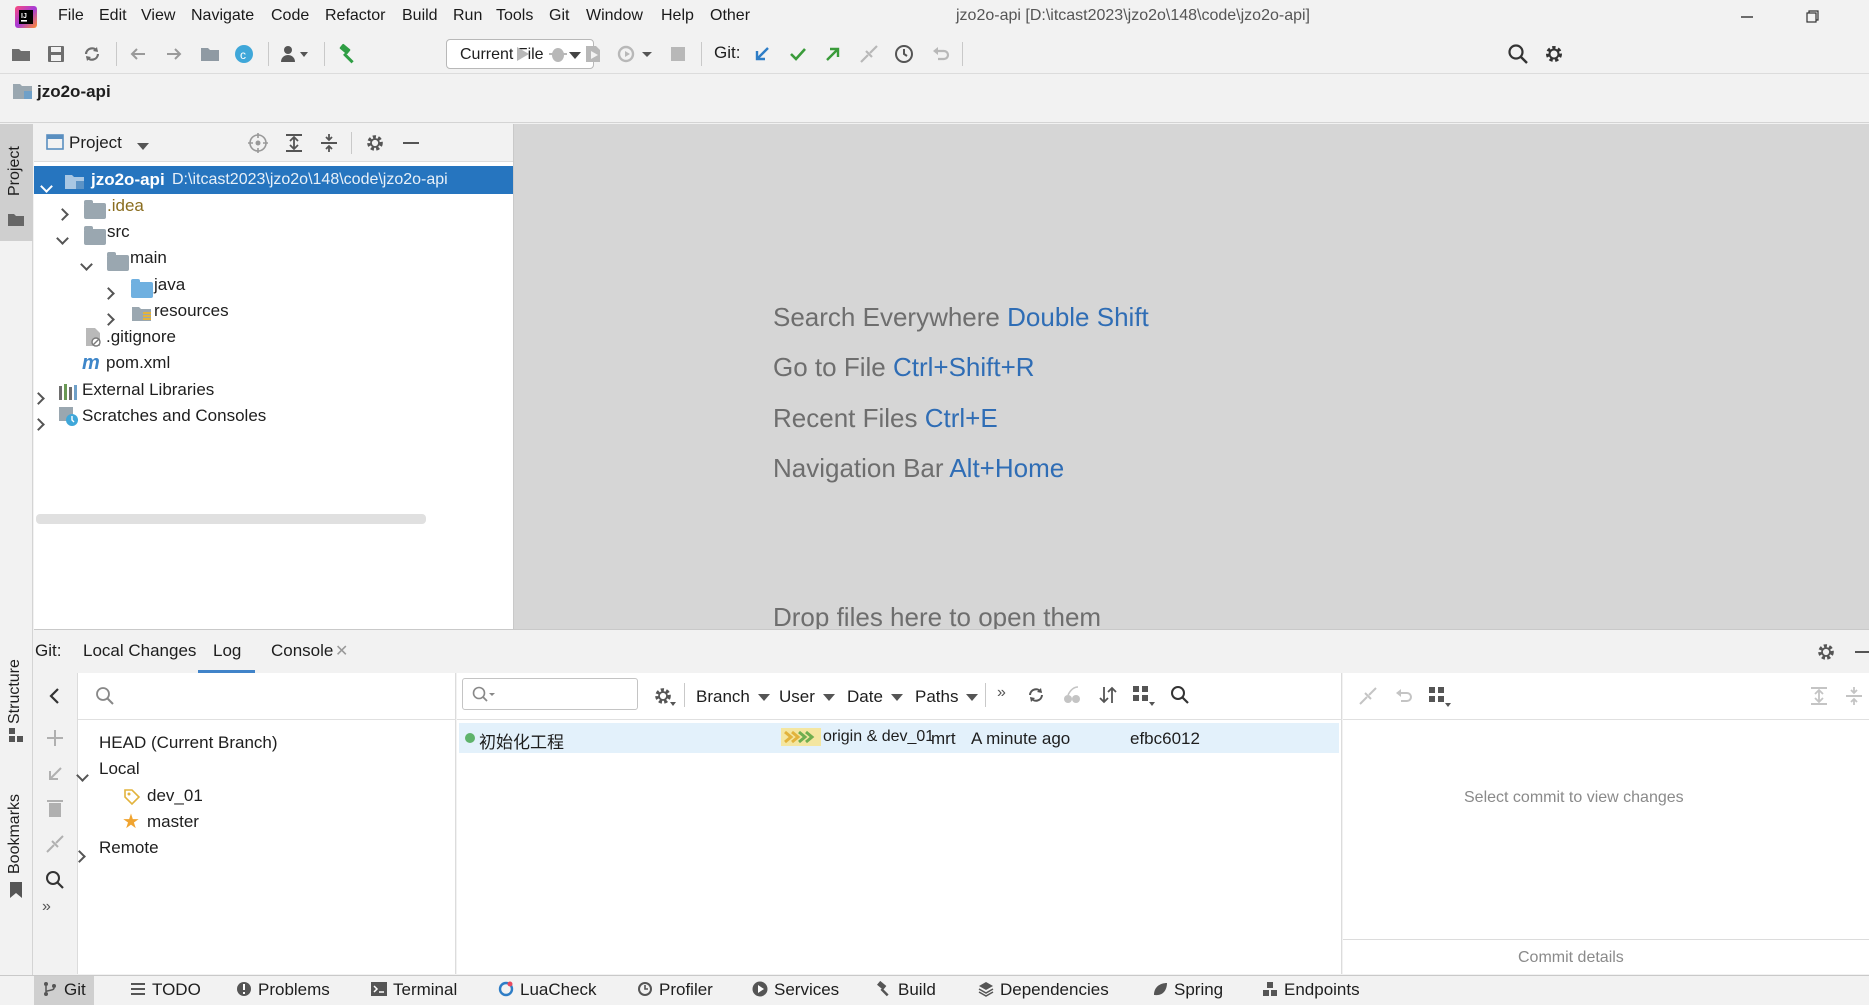 The width and height of the screenshot is (1869, 1005). What do you see at coordinates (677, 16) in the screenshot?
I see `menu-help: Help` at bounding box center [677, 16].